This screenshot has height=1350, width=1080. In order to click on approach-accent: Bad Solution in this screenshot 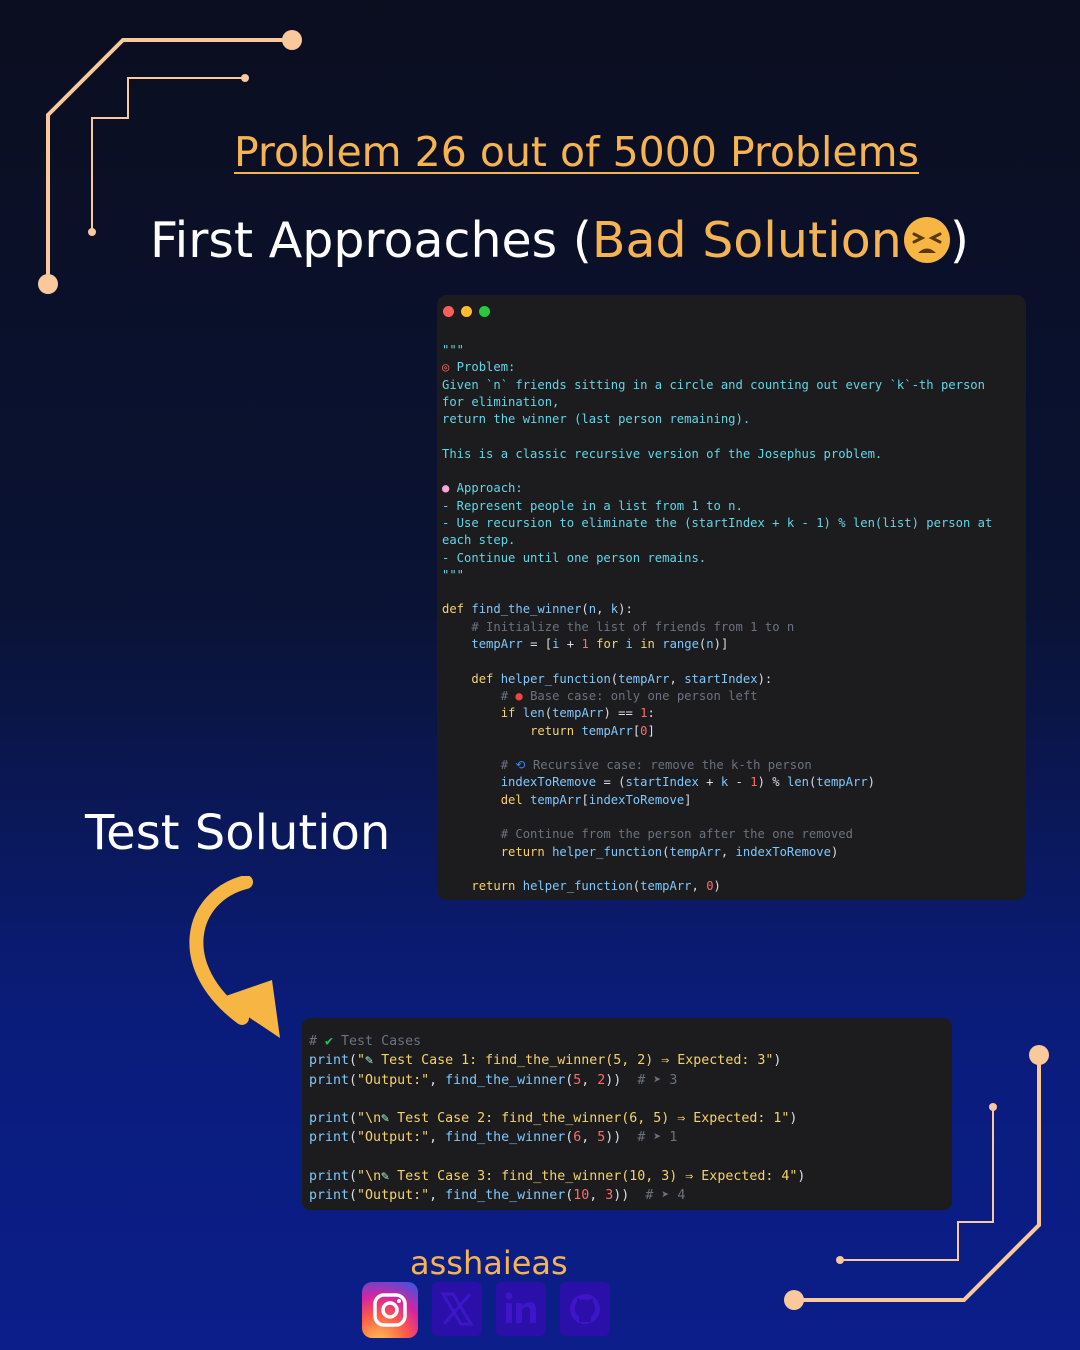, I will do `click(746, 240)`.